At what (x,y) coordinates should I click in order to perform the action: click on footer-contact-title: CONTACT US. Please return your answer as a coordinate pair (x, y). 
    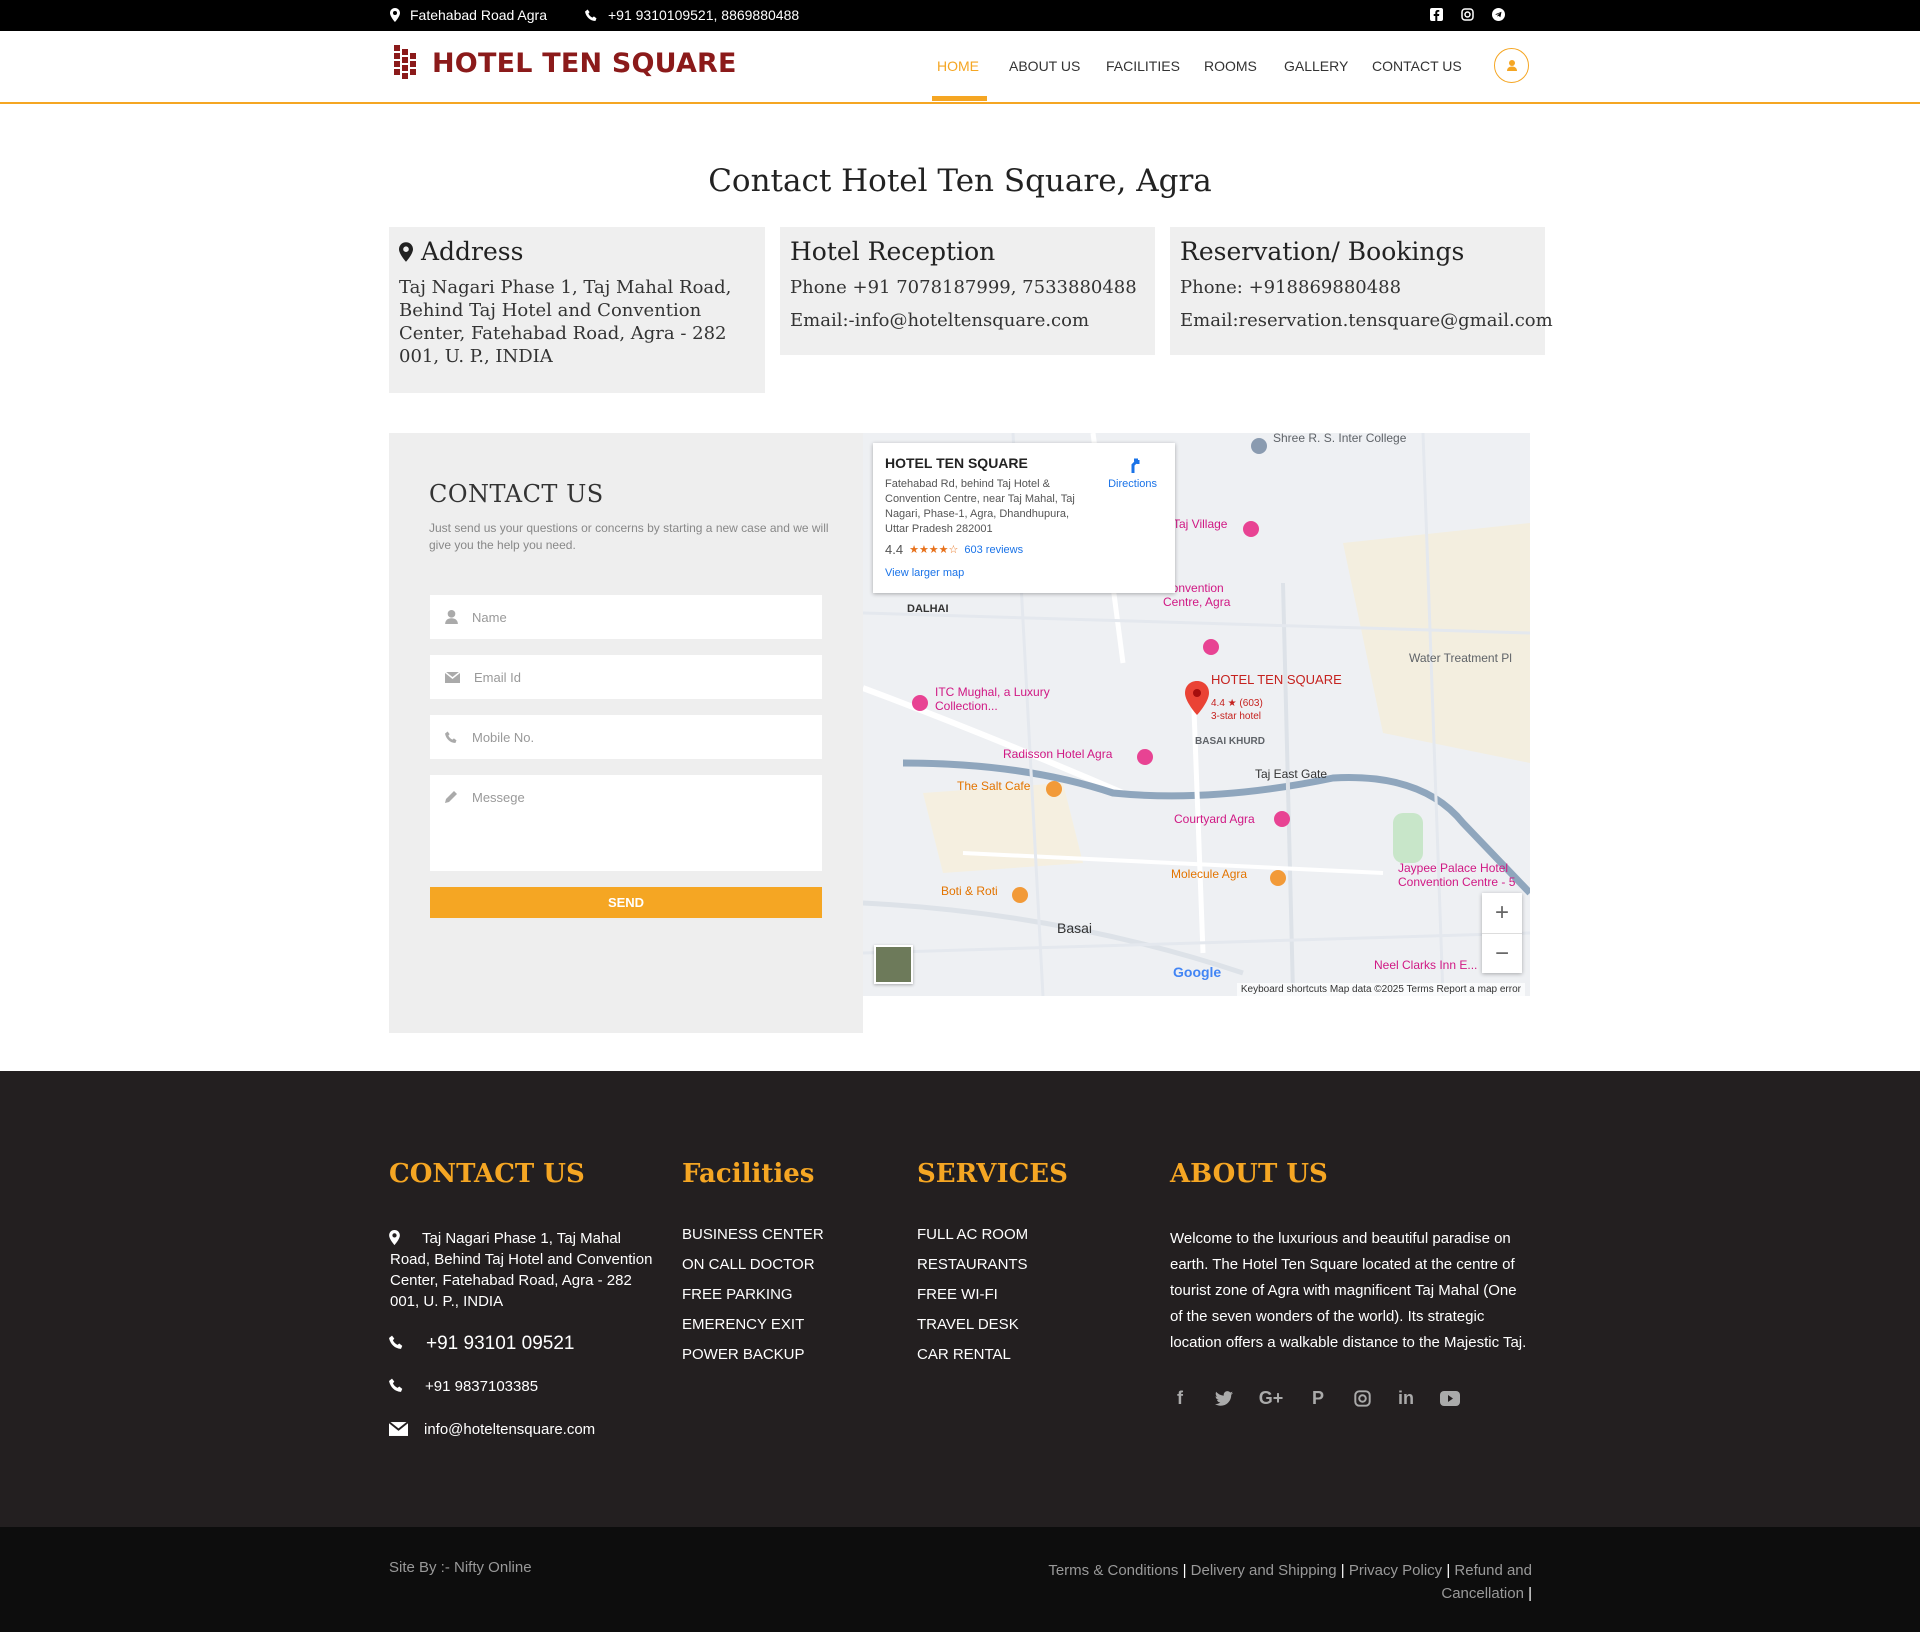
    Looking at the image, I should click on (487, 1174).